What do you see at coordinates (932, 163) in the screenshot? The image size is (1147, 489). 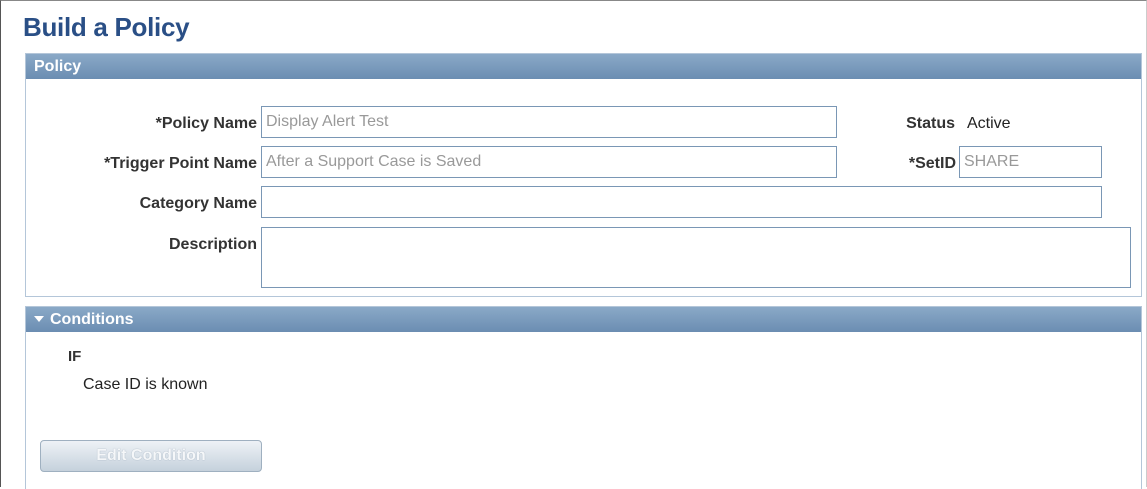 I see `setid-label: *SetID` at bounding box center [932, 163].